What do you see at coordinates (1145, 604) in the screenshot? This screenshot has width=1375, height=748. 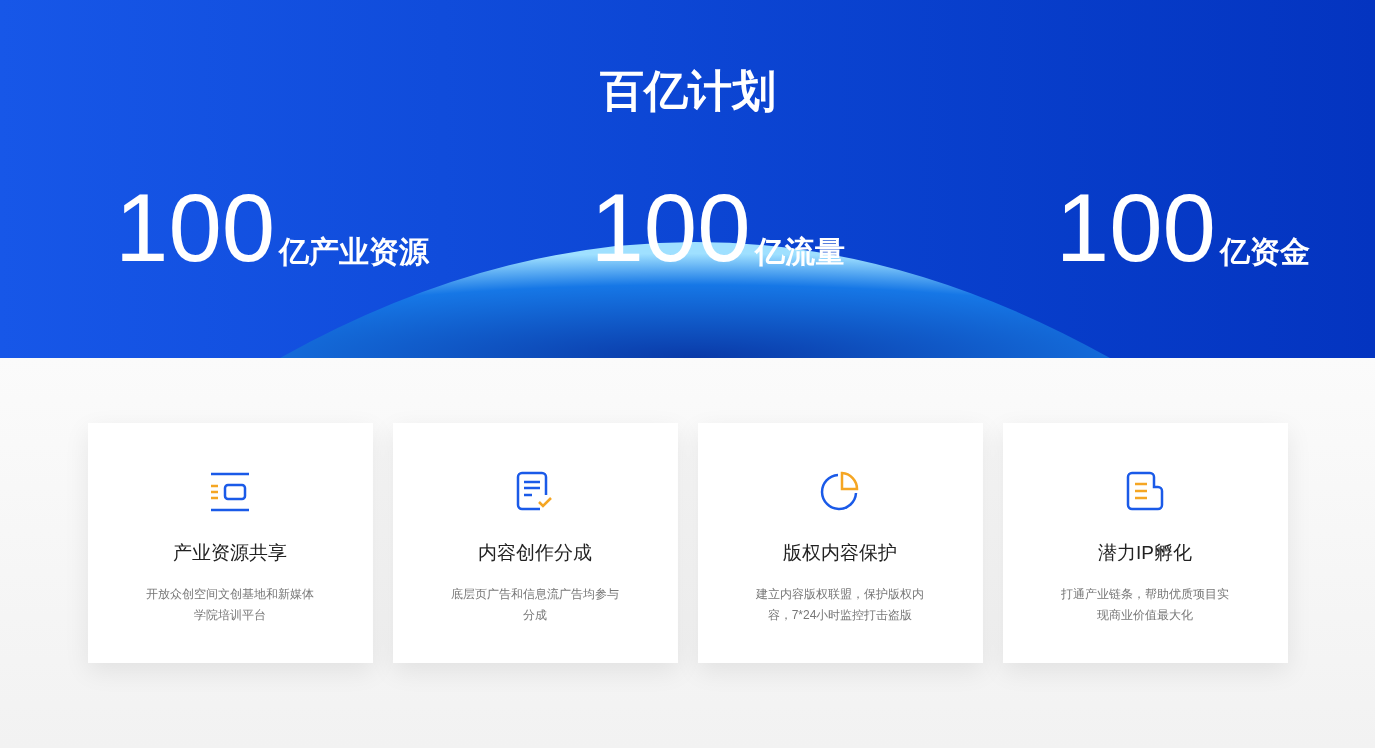 I see `card-description: 打通产业链条，帮助优质项目实现商业价值最大化` at bounding box center [1145, 604].